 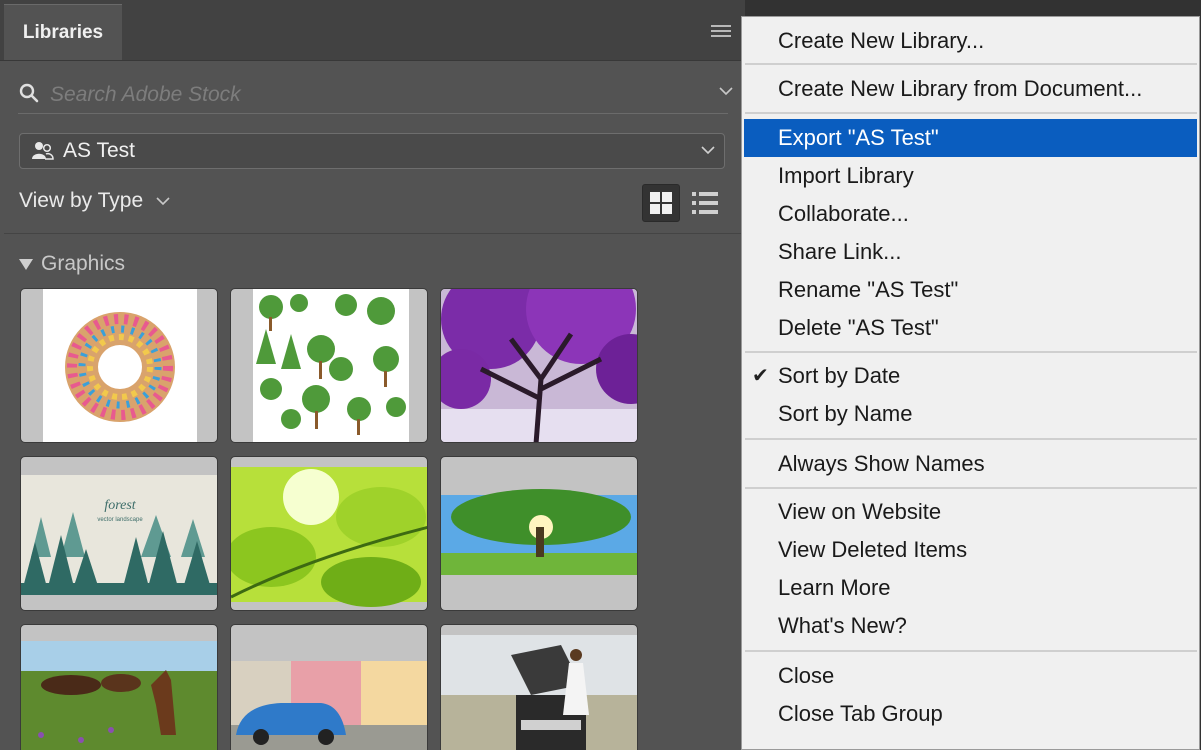 What do you see at coordinates (539, 687) in the screenshot?
I see `truck-girl-thumb` at bounding box center [539, 687].